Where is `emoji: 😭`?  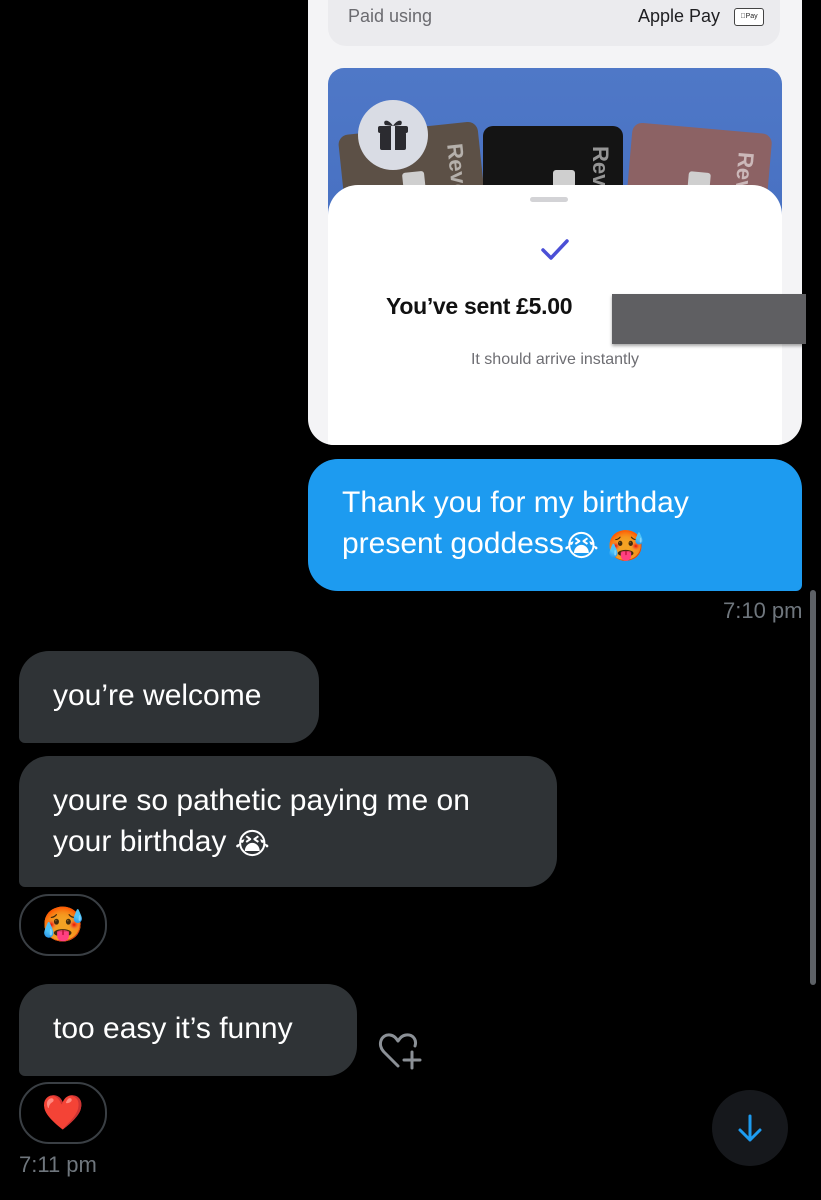 emoji: 😭 is located at coordinates (252, 844).